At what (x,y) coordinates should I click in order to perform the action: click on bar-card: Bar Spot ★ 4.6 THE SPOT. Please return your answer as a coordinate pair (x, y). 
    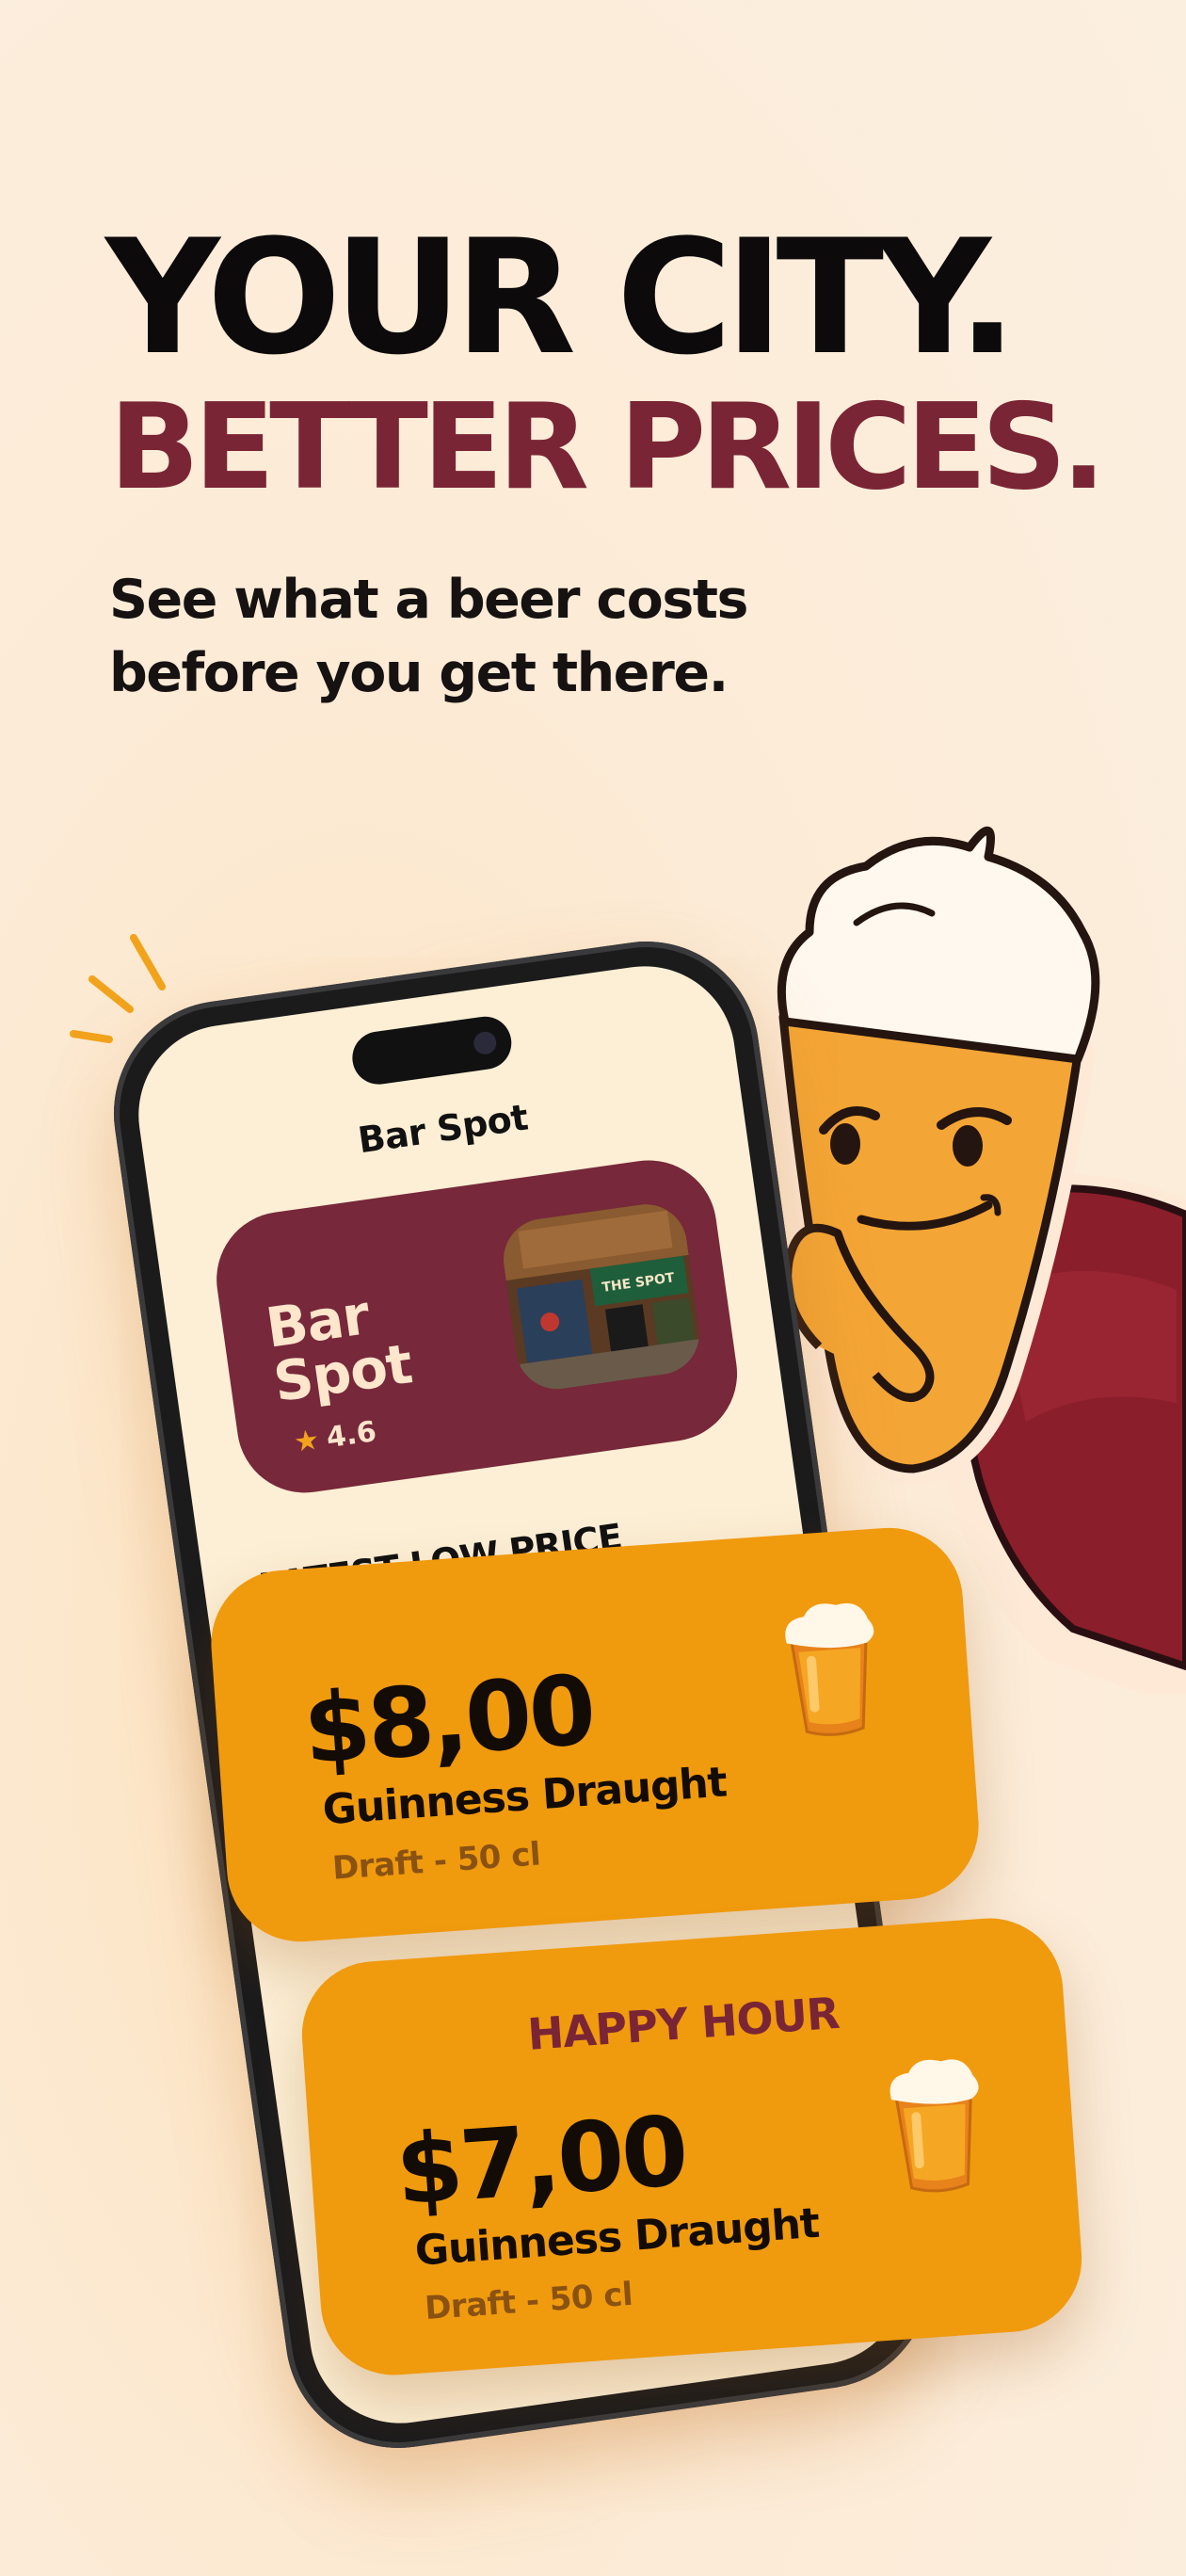
    Looking at the image, I should click on (476, 1326).